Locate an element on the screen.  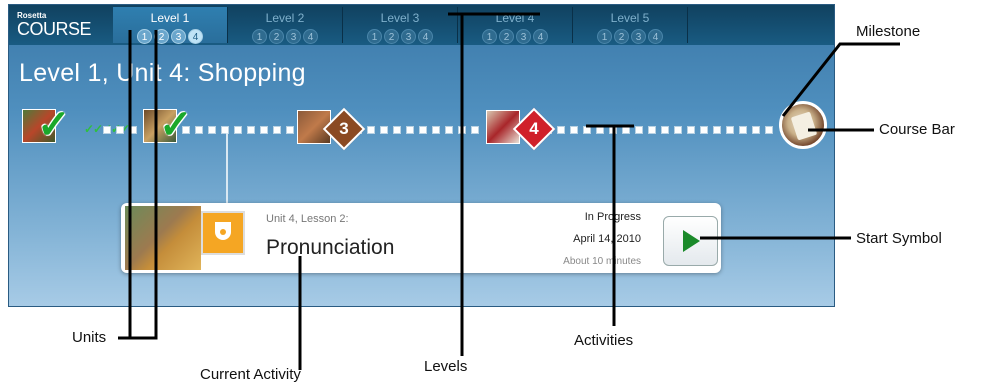
callout-units: Units is located at coordinates (89, 337).